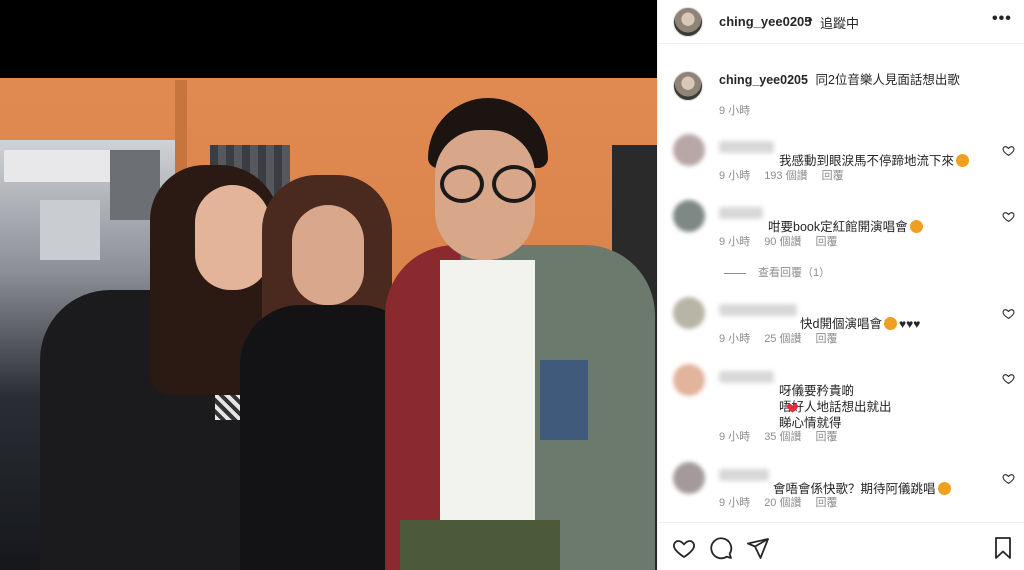 The height and width of the screenshot is (570, 1024). What do you see at coordinates (887, 80) in the screenshot?
I see `caption-text: 同2位音樂人見面話想出歌` at bounding box center [887, 80].